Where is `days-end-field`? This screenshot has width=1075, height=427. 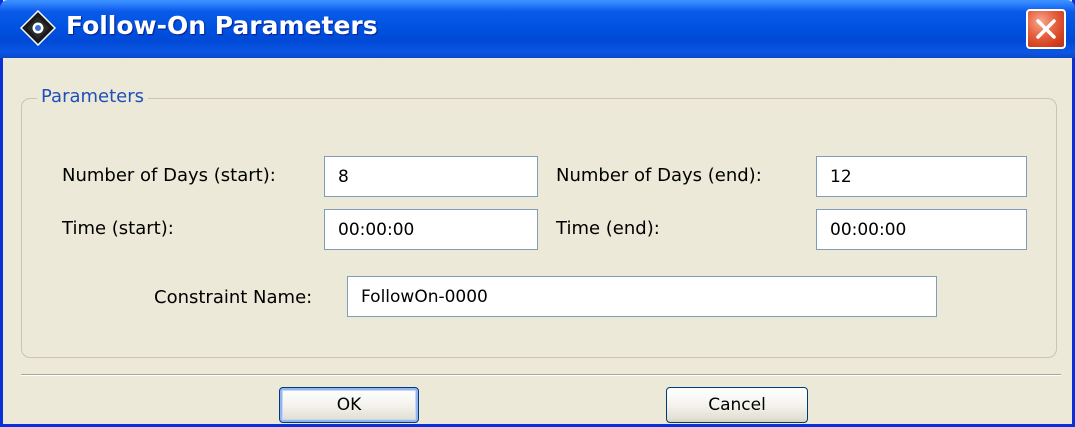 days-end-field is located at coordinates (921, 176).